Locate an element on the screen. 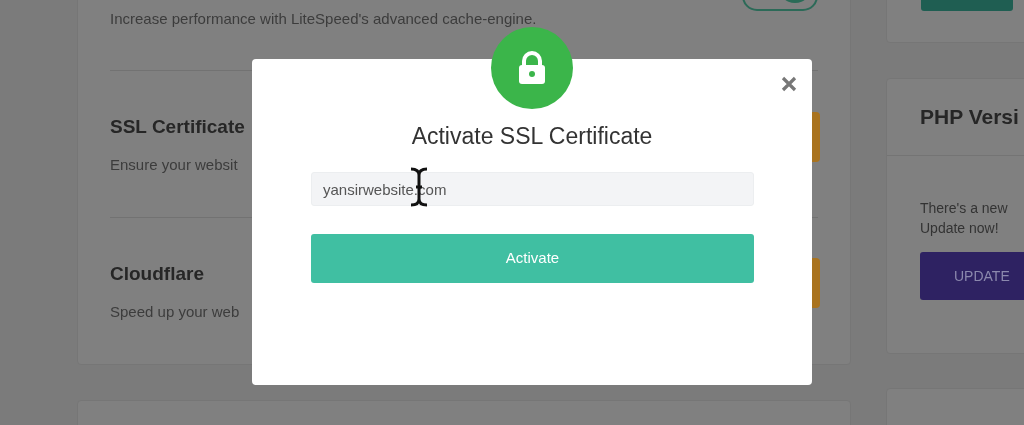 The height and width of the screenshot is (425, 1024). feature-description: Ensure your websit is located at coordinates (174, 164).